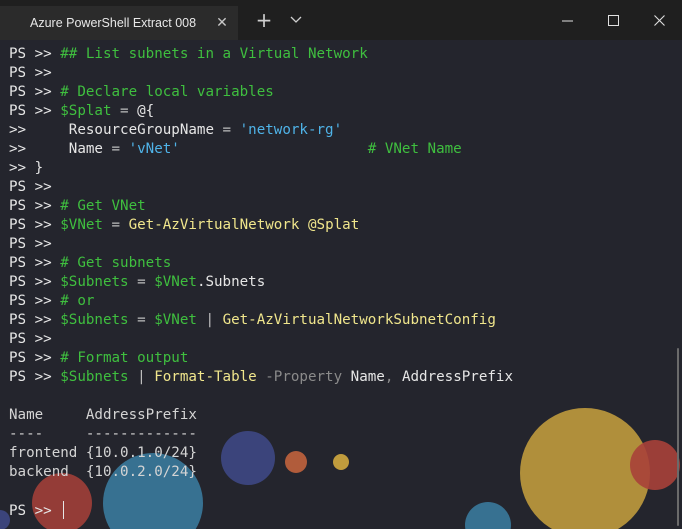 This screenshot has width=682, height=529. What do you see at coordinates (261, 453) in the screenshot?
I see `terminal-line: frontend {10.0.1.0/24}` at bounding box center [261, 453].